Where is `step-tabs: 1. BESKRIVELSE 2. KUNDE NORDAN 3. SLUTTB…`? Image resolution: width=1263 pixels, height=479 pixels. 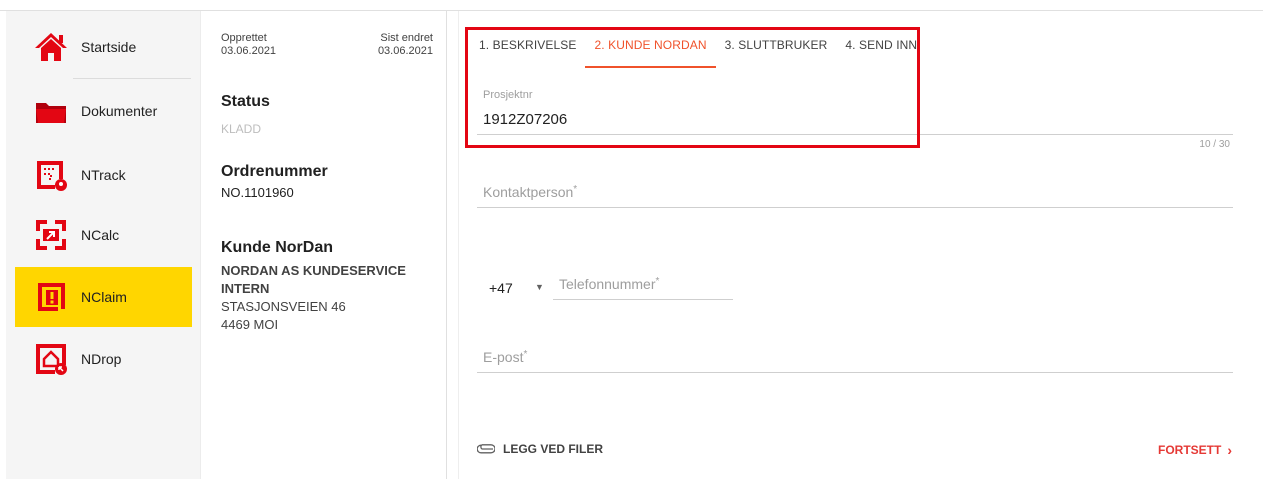
step-tabs: 1. BESKRIVELSE 2. KUNDE NORDAN 3. SLUTTB… is located at coordinates (698, 49).